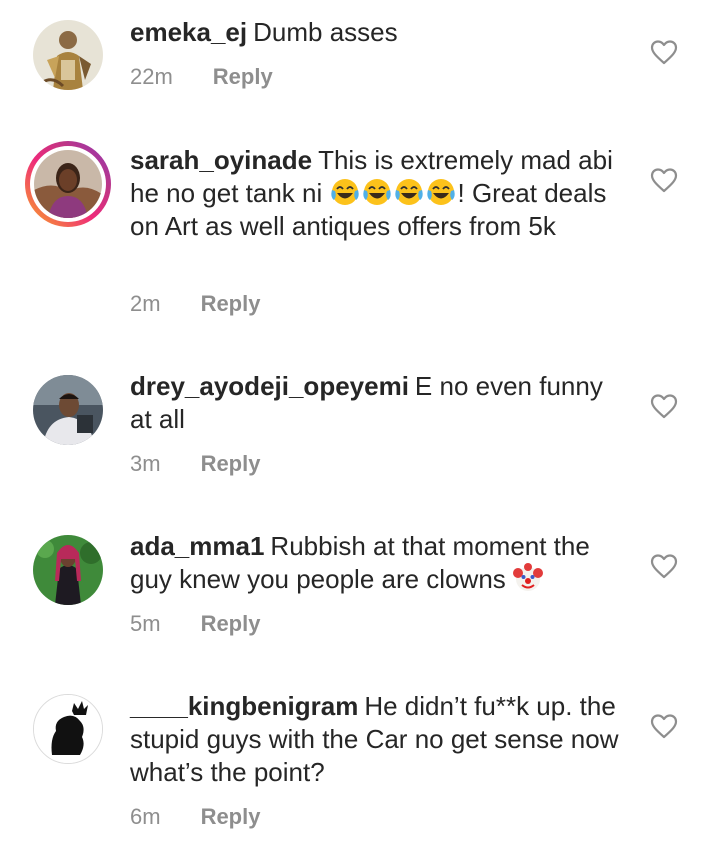  I want to click on comment-username: drey_ayodeji_opeyemi, so click(269, 386).